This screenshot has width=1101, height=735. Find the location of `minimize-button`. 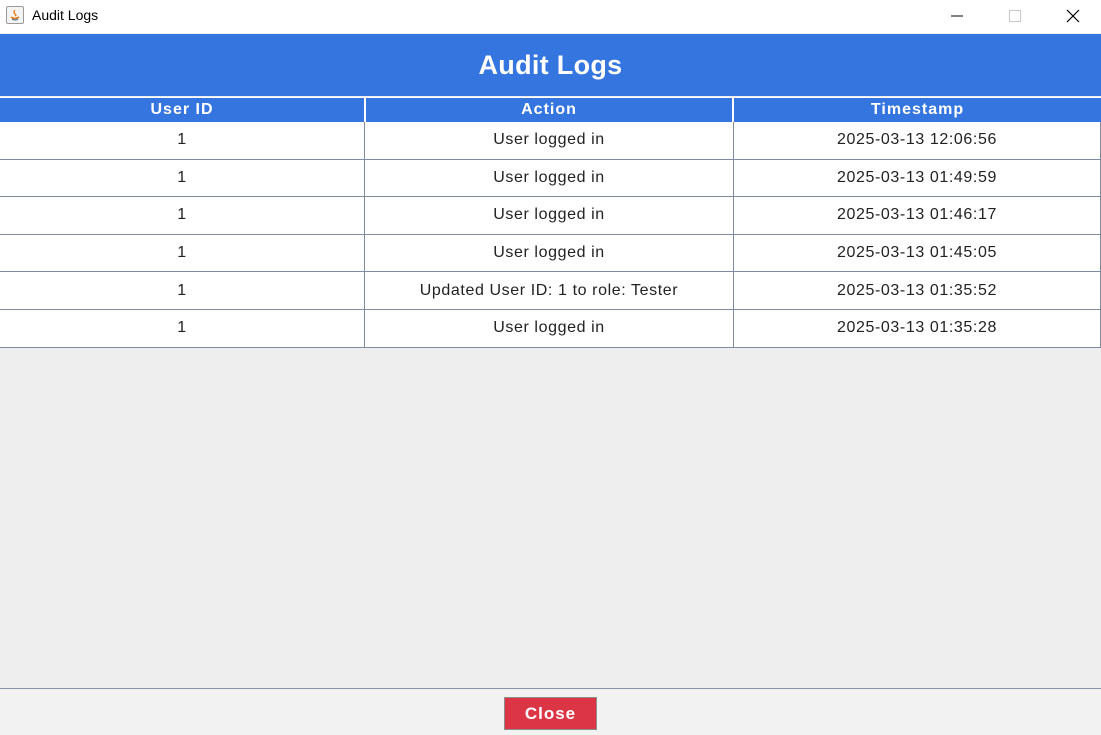

minimize-button is located at coordinates (957, 15).